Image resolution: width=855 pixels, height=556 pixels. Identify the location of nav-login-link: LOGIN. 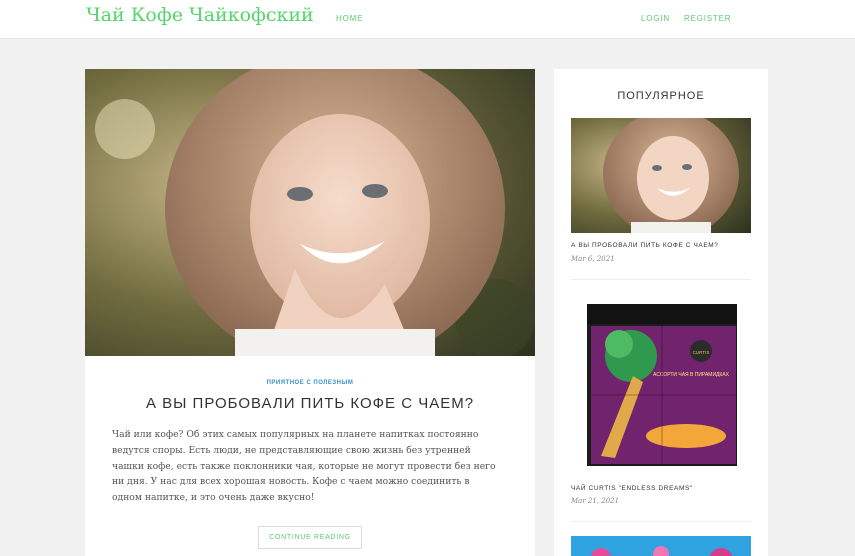
(655, 18).